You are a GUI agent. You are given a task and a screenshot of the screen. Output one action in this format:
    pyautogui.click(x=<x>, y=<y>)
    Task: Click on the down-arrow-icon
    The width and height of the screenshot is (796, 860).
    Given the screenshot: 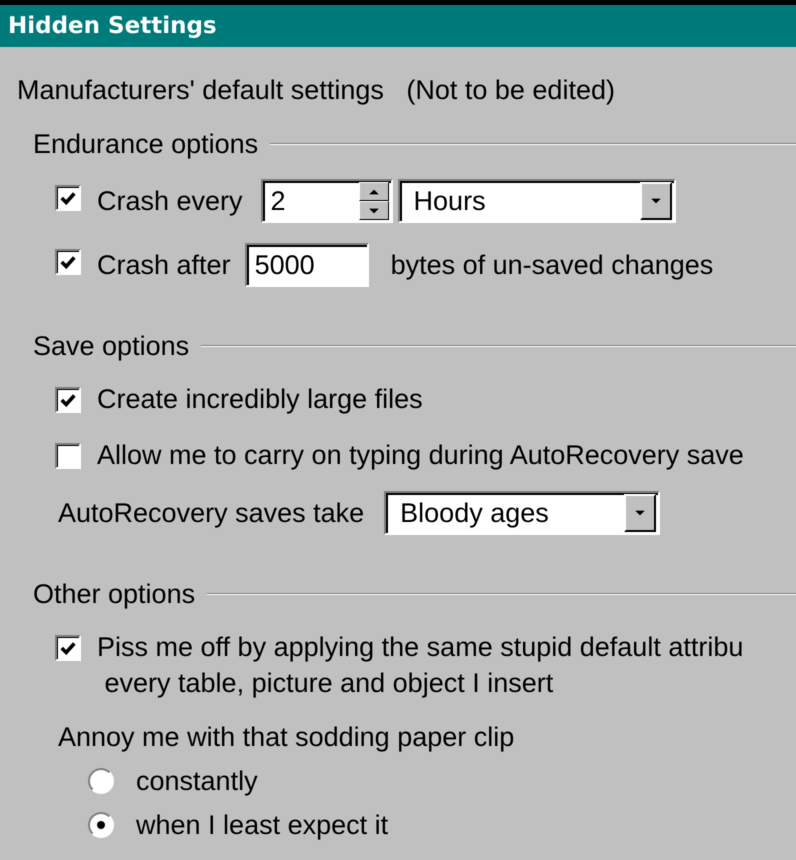 What is the action you would take?
    pyautogui.click(x=374, y=210)
    